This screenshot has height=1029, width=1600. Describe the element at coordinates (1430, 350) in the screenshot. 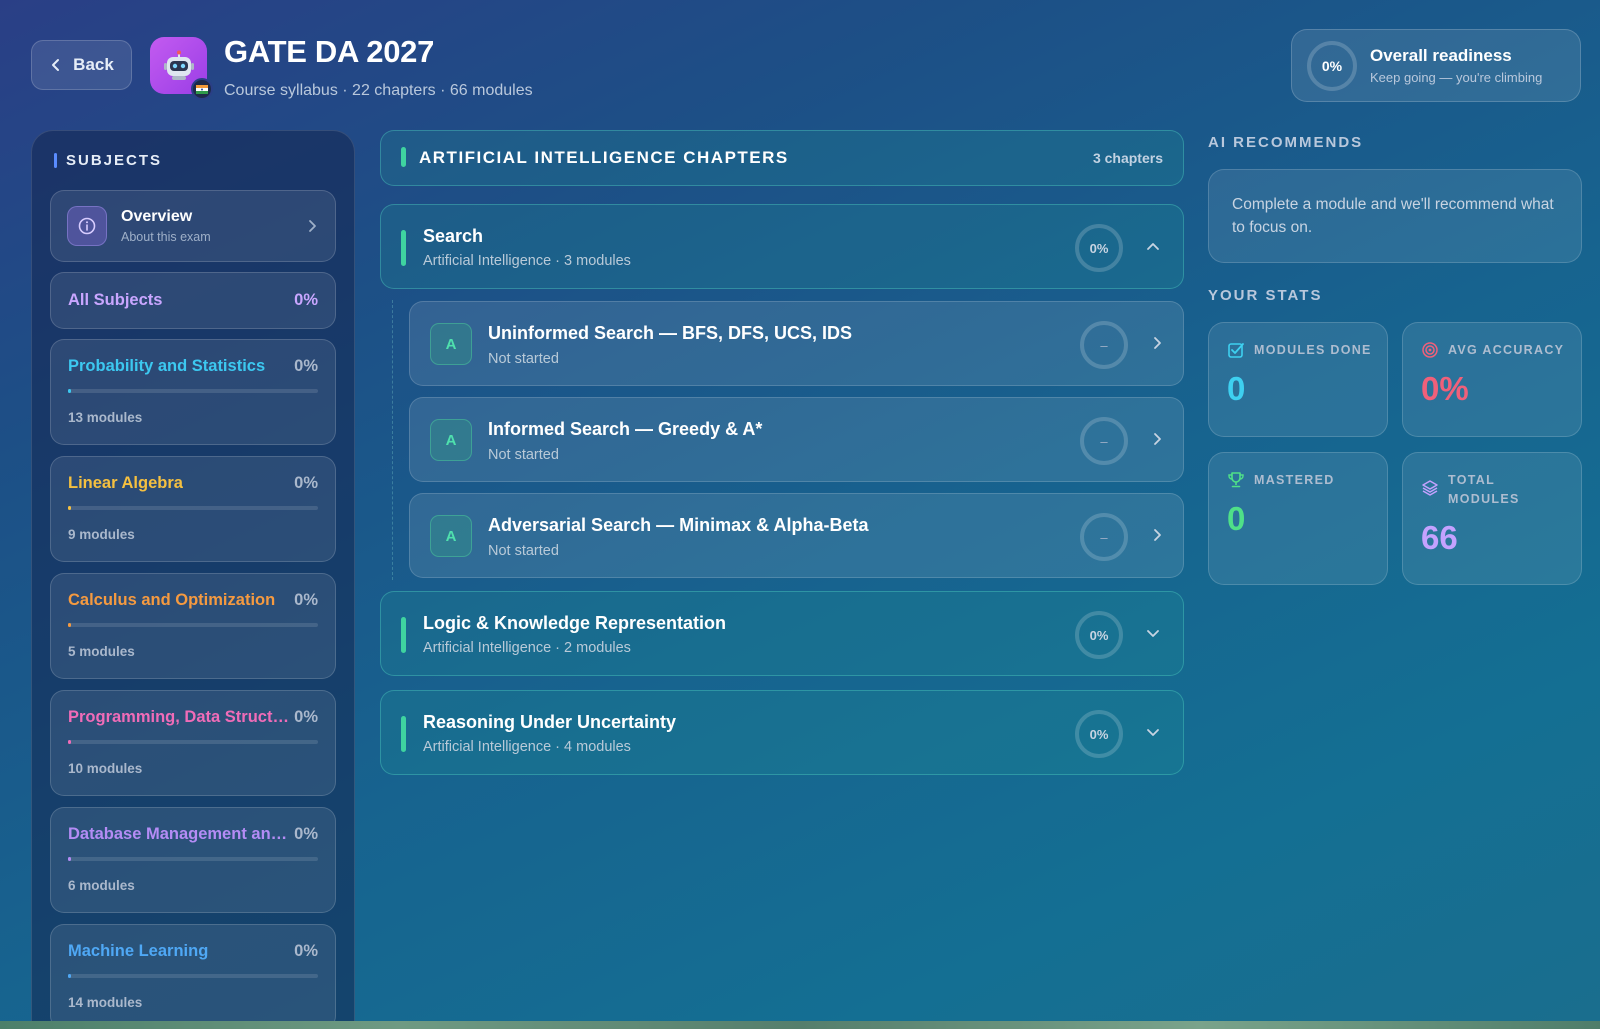

I see `target-icon` at that location.